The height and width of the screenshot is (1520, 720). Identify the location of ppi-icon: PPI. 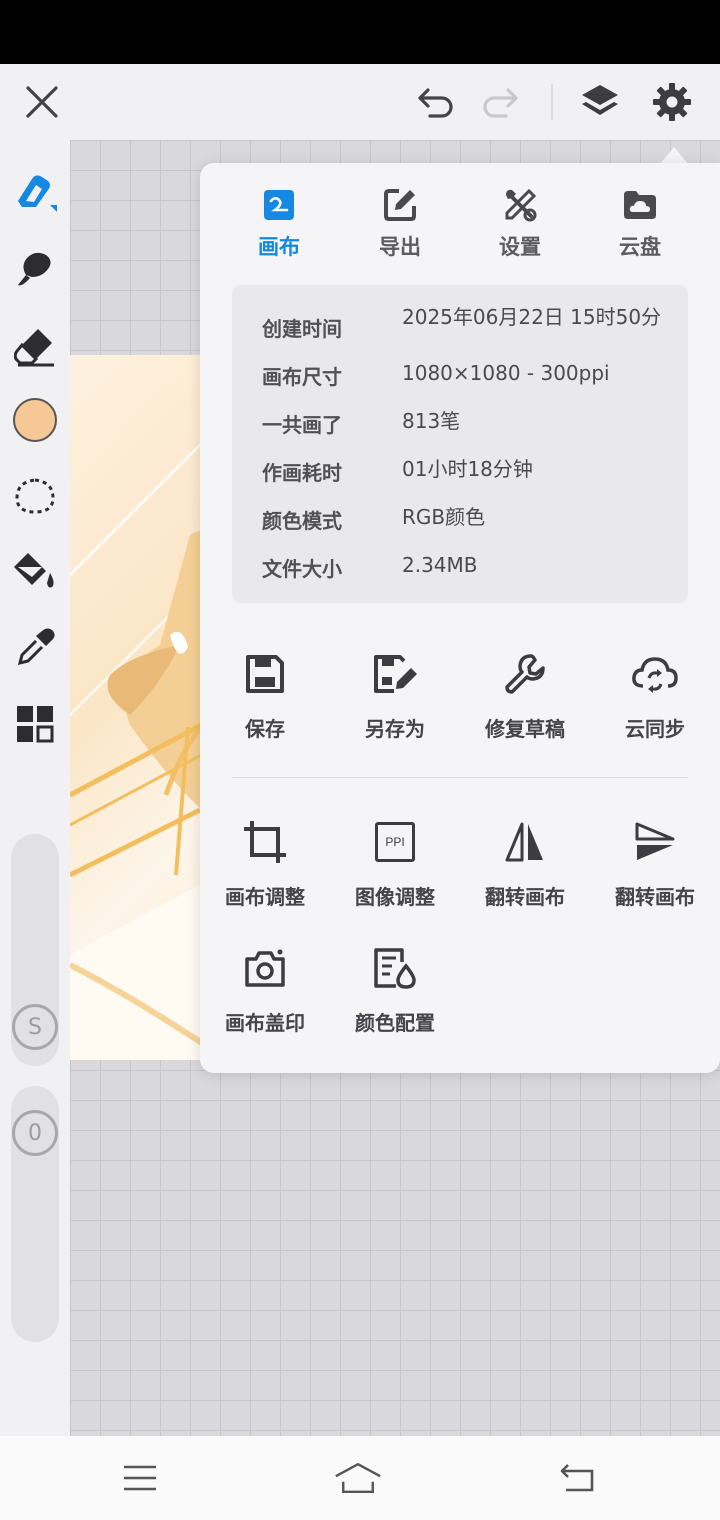
(395, 842).